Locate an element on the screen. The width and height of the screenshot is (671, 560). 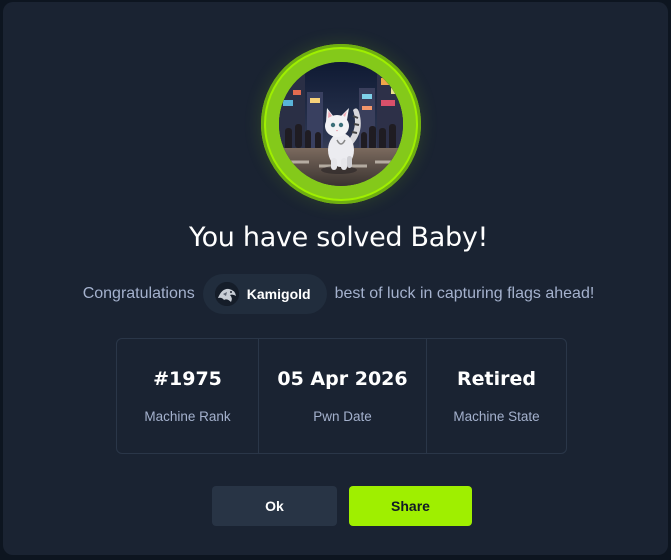
username: Kamigold is located at coordinates (278, 294).